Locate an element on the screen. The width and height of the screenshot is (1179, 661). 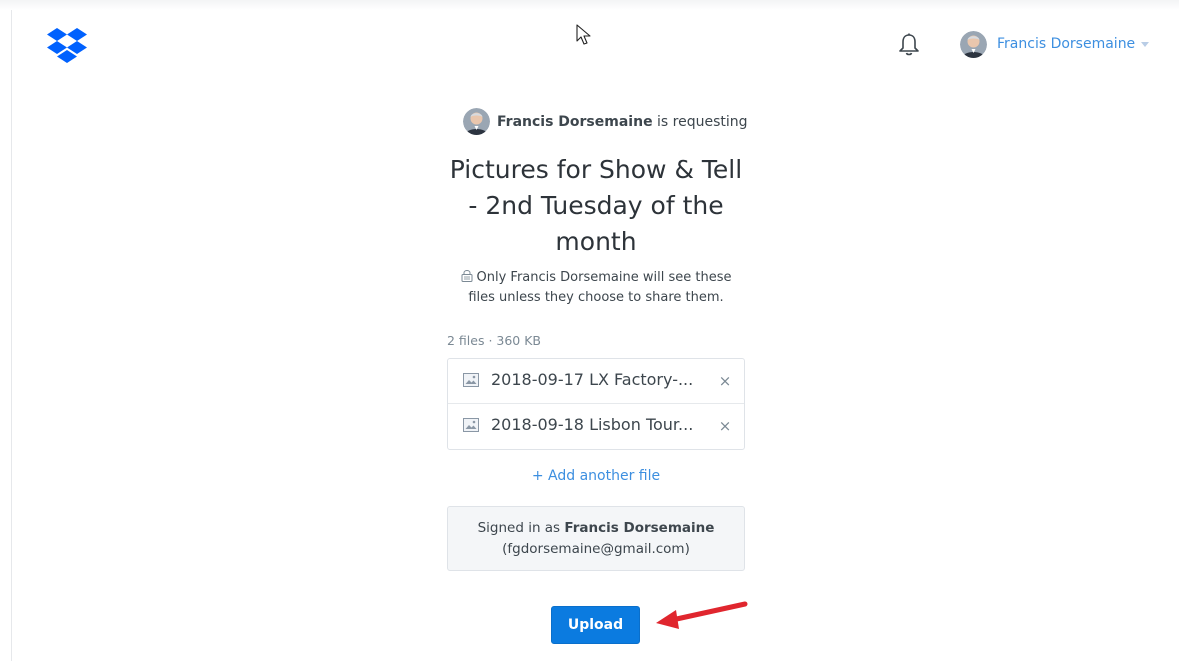
list-item: 2018-09-17 LX Factory-... × is located at coordinates (596, 381).